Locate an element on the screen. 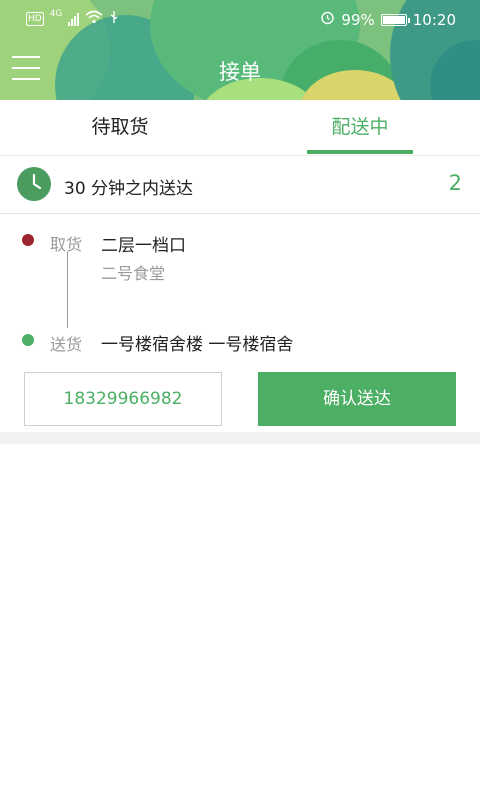 The height and width of the screenshot is (800, 480). clock-icon is located at coordinates (34, 184).